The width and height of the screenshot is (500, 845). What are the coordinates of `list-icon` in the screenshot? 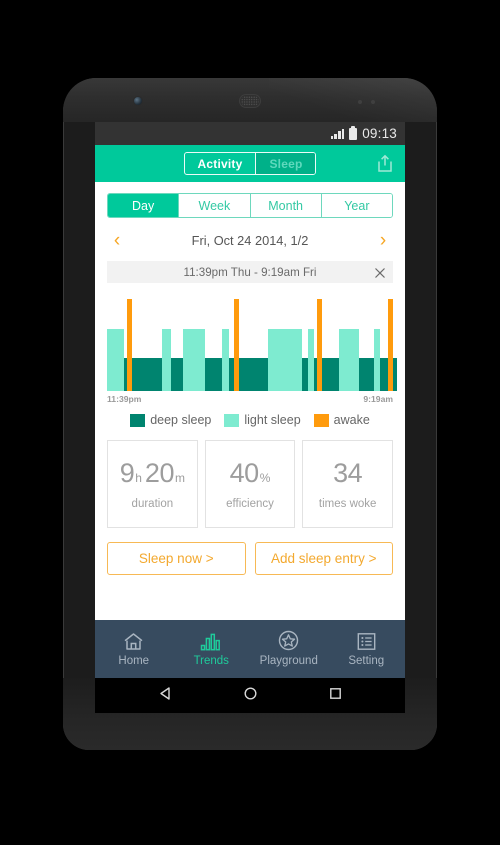 It's located at (366, 641).